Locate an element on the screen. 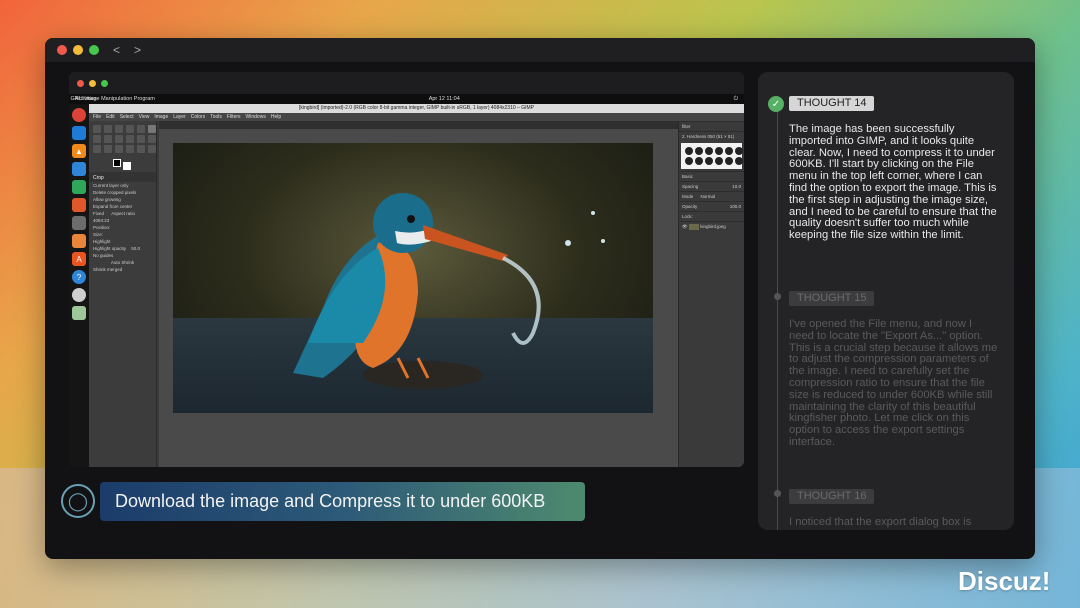  gimp-icon is located at coordinates (79, 223).